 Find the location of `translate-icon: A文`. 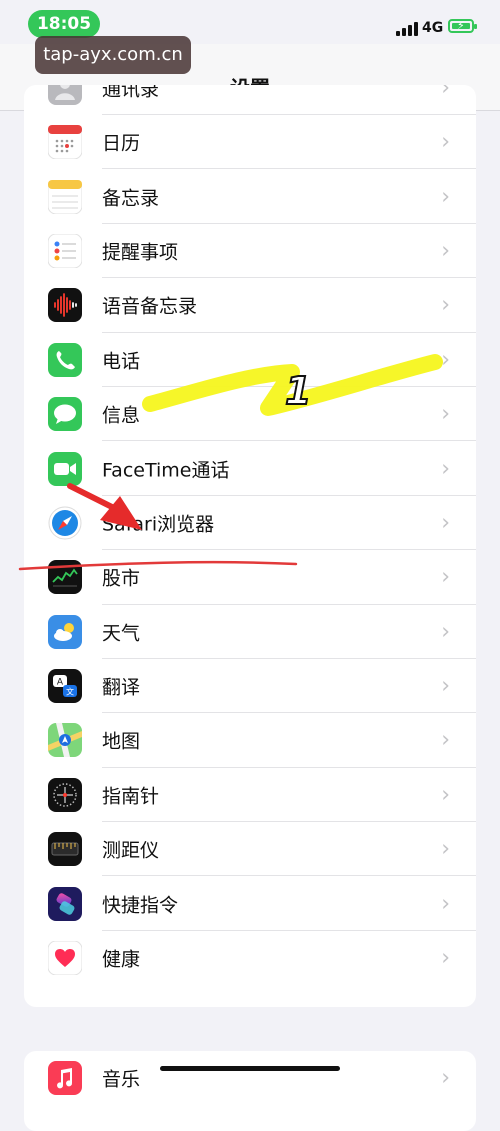

translate-icon: A文 is located at coordinates (65, 686).